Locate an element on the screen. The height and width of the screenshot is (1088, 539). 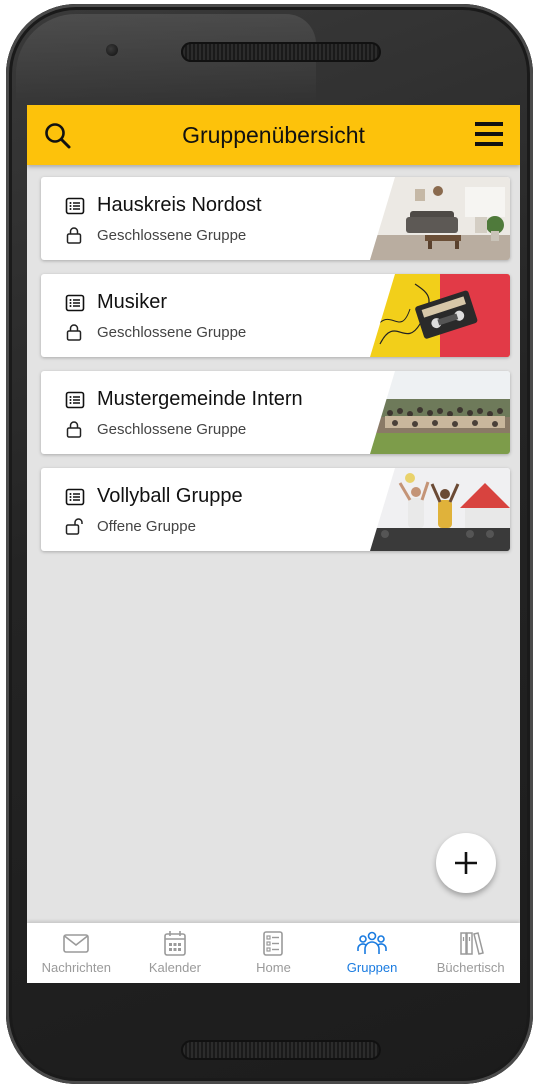
nav-label: Büchertisch is located at coordinates (470, 967).